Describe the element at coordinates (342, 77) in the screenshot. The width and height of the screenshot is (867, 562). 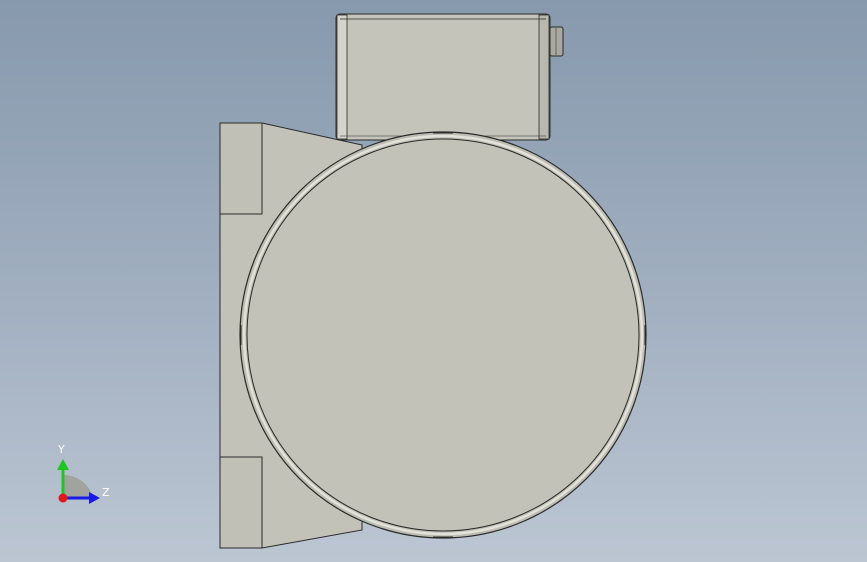
I see `terminal-box-left-edge` at that location.